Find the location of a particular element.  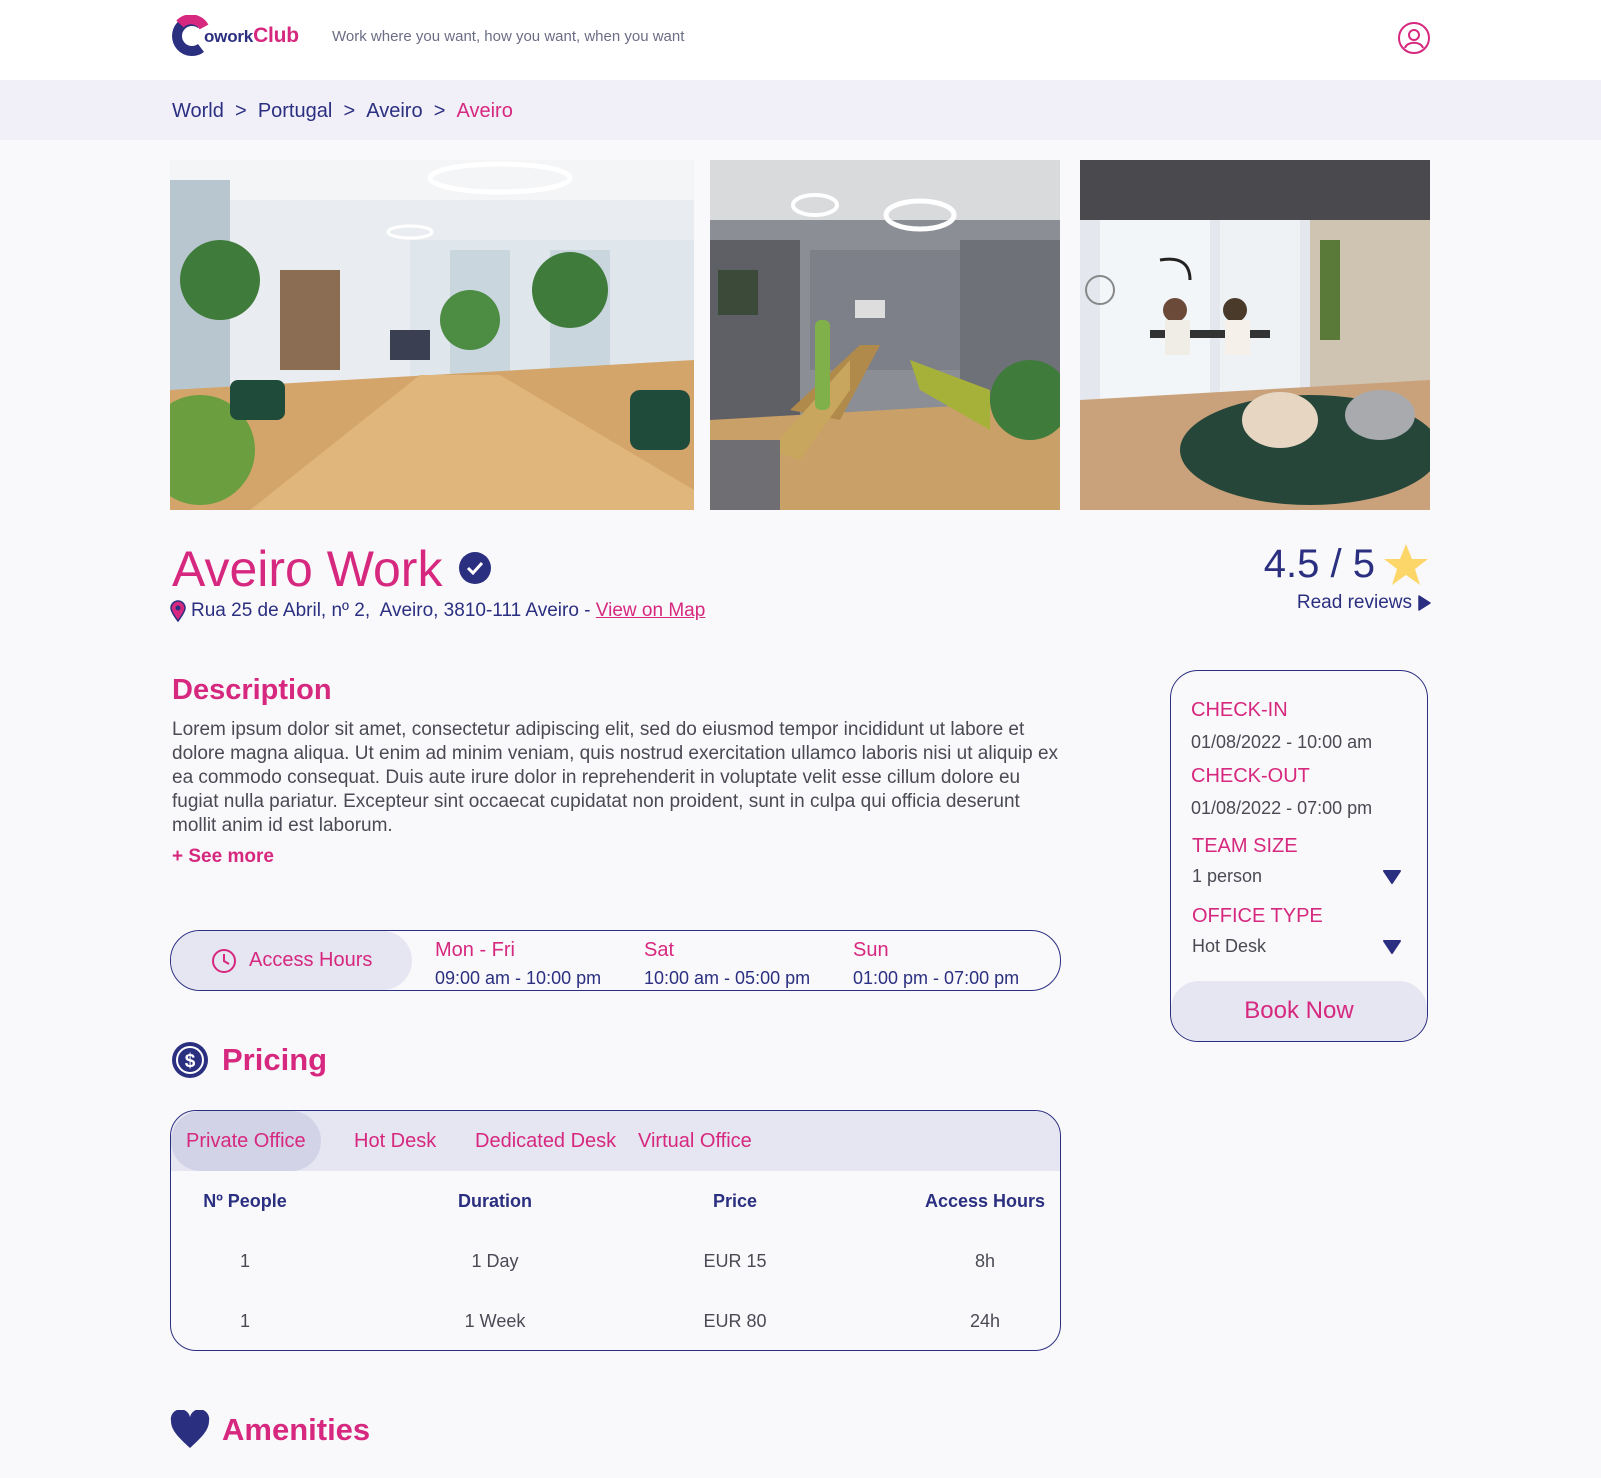

tab-dedicated-desk: Dedicated Desk is located at coordinates (545, 1141).